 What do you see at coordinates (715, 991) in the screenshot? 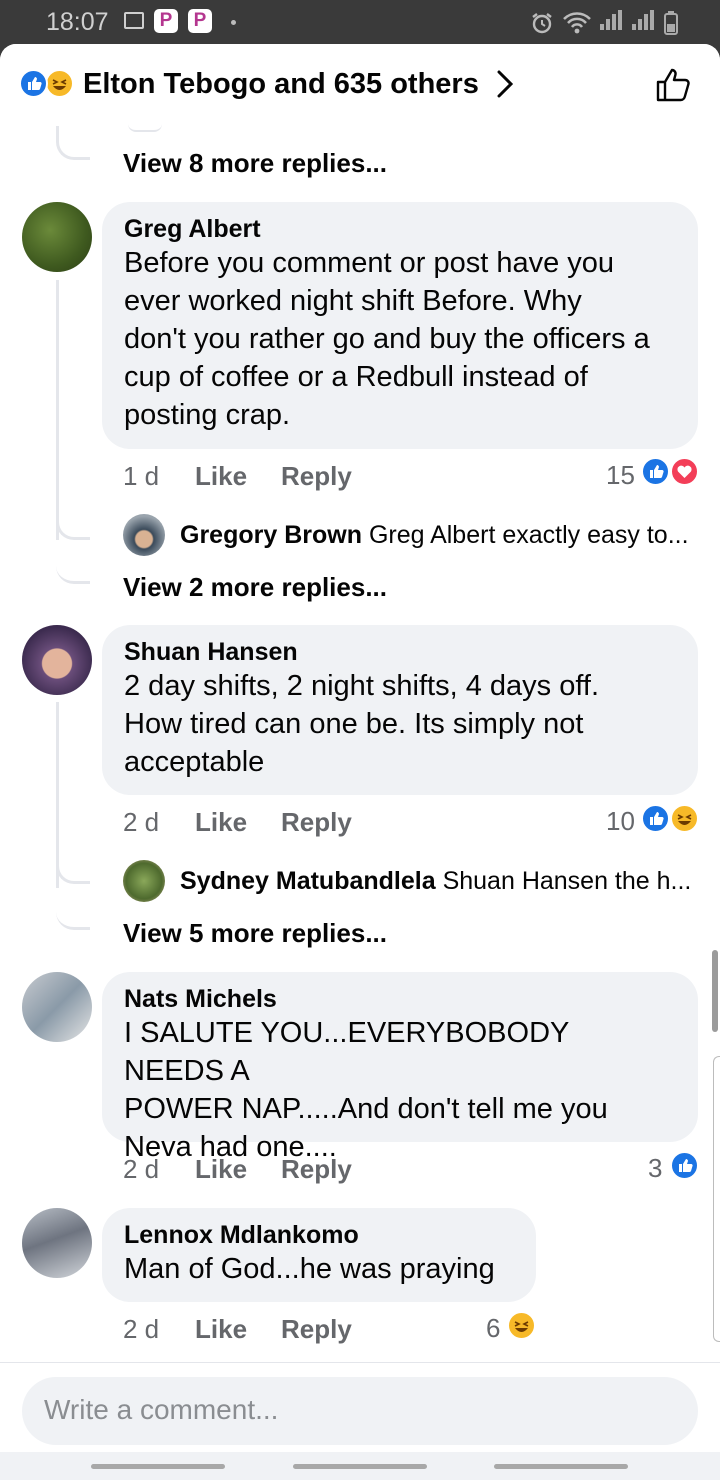
I see `scrollbar` at bounding box center [715, 991].